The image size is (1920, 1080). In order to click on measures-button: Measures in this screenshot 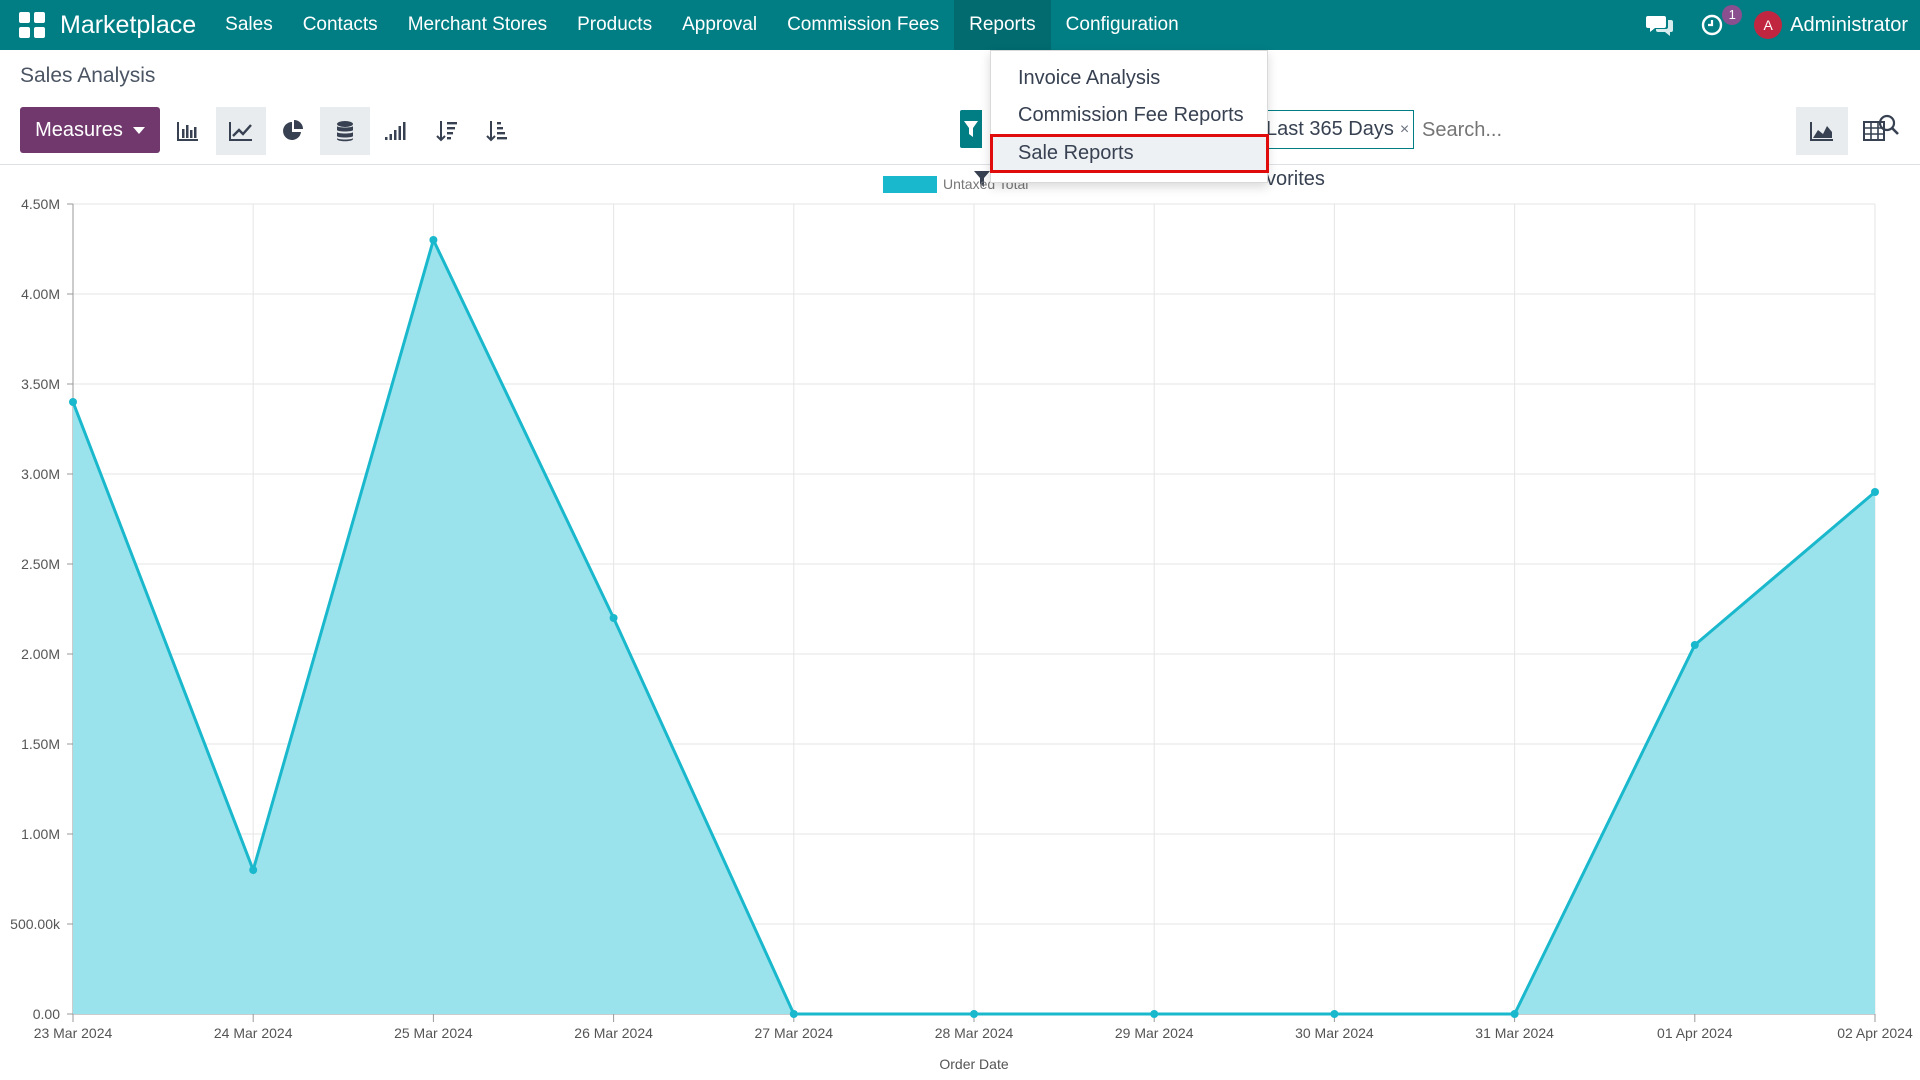, I will do `click(90, 130)`.